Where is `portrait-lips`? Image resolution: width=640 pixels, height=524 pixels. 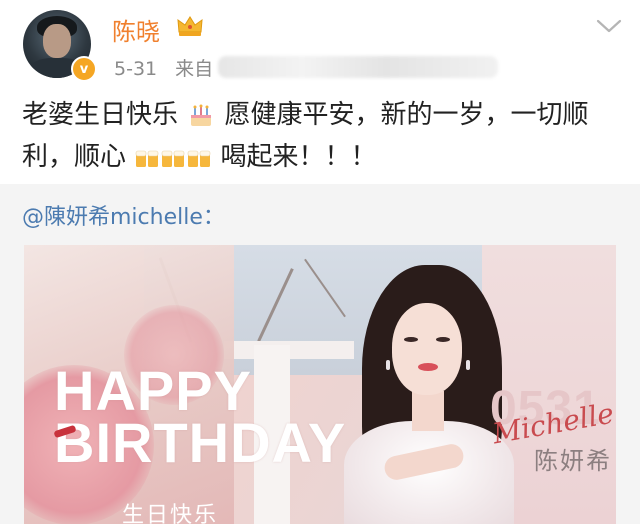 portrait-lips is located at coordinates (428, 367).